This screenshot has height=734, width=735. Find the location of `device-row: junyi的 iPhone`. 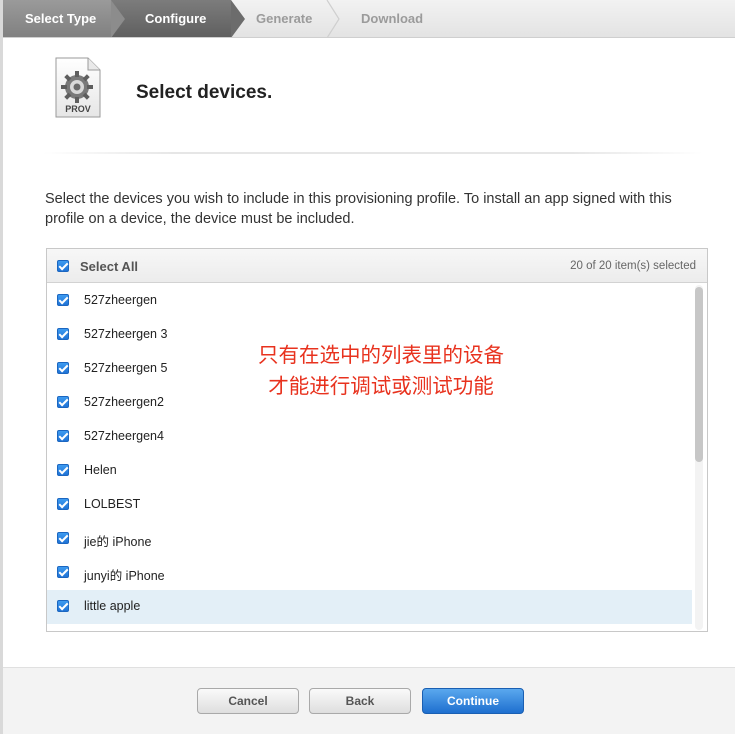

device-row: junyi的 iPhone is located at coordinates (369, 573).